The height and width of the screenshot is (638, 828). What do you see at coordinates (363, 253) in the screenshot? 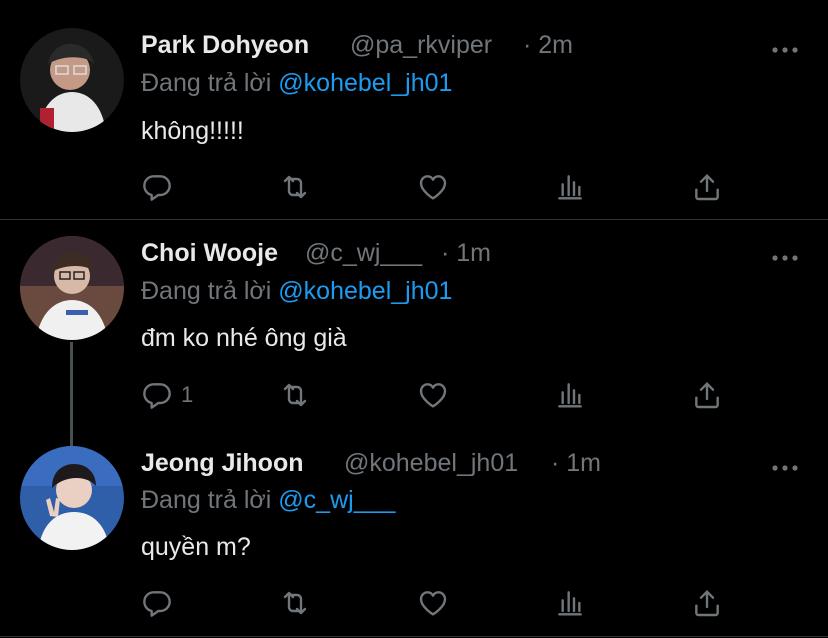
I see `handle: @c_wj___` at bounding box center [363, 253].